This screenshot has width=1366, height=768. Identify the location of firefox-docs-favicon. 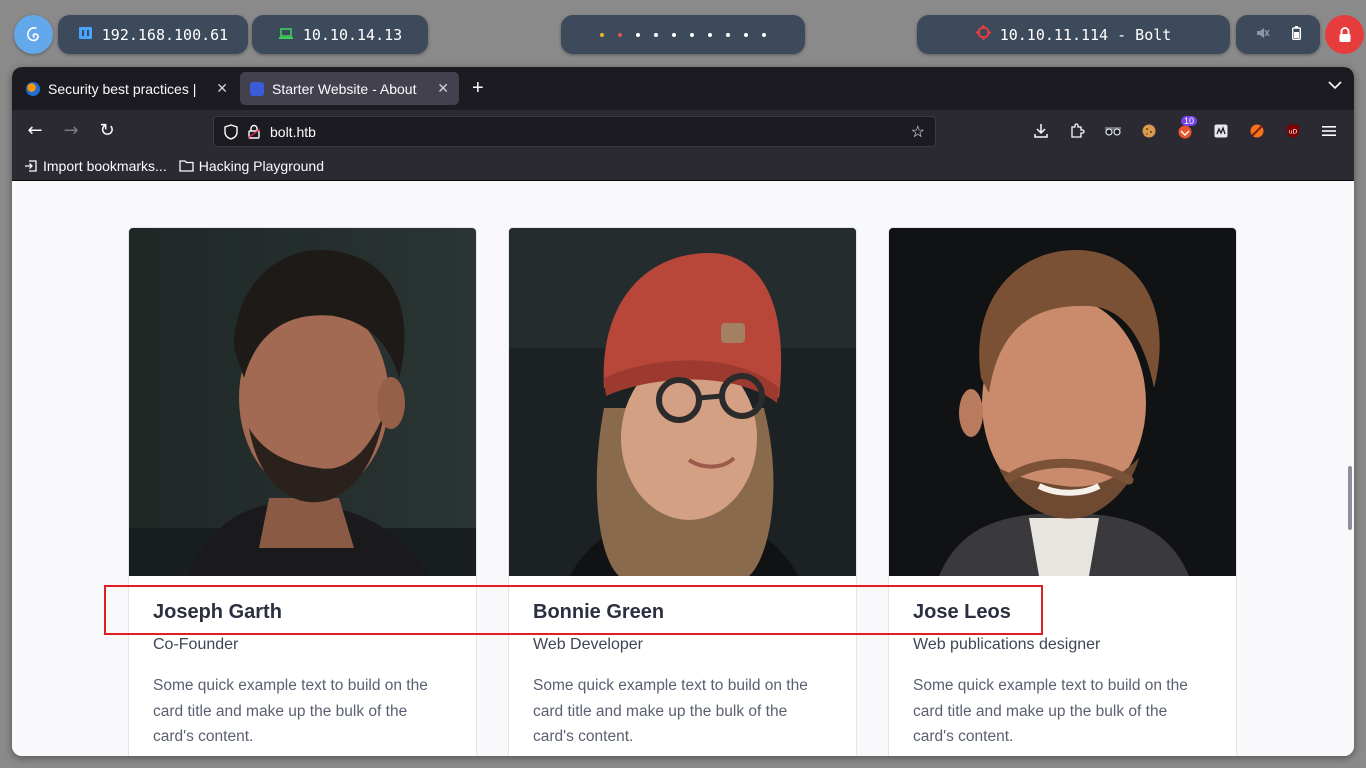
(33, 88).